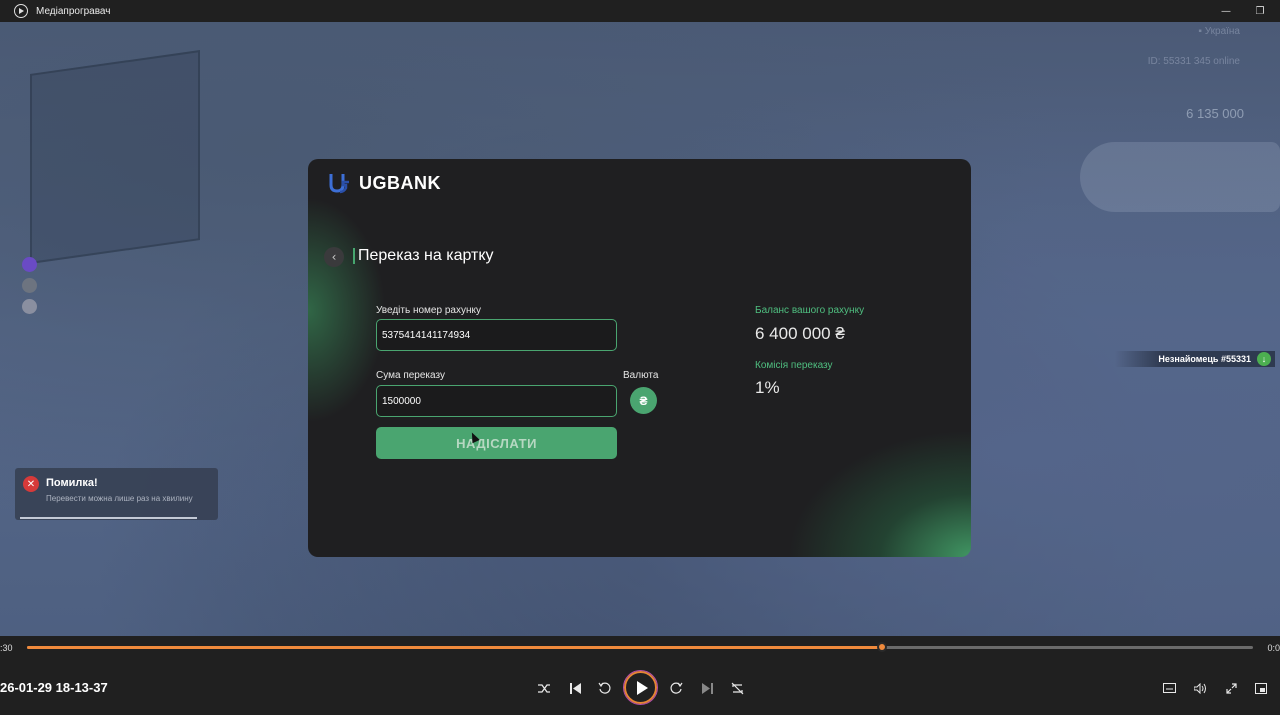 Image resolution: width=1280 pixels, height=715 pixels. I want to click on bank-logo: UGBANK, so click(384, 183).